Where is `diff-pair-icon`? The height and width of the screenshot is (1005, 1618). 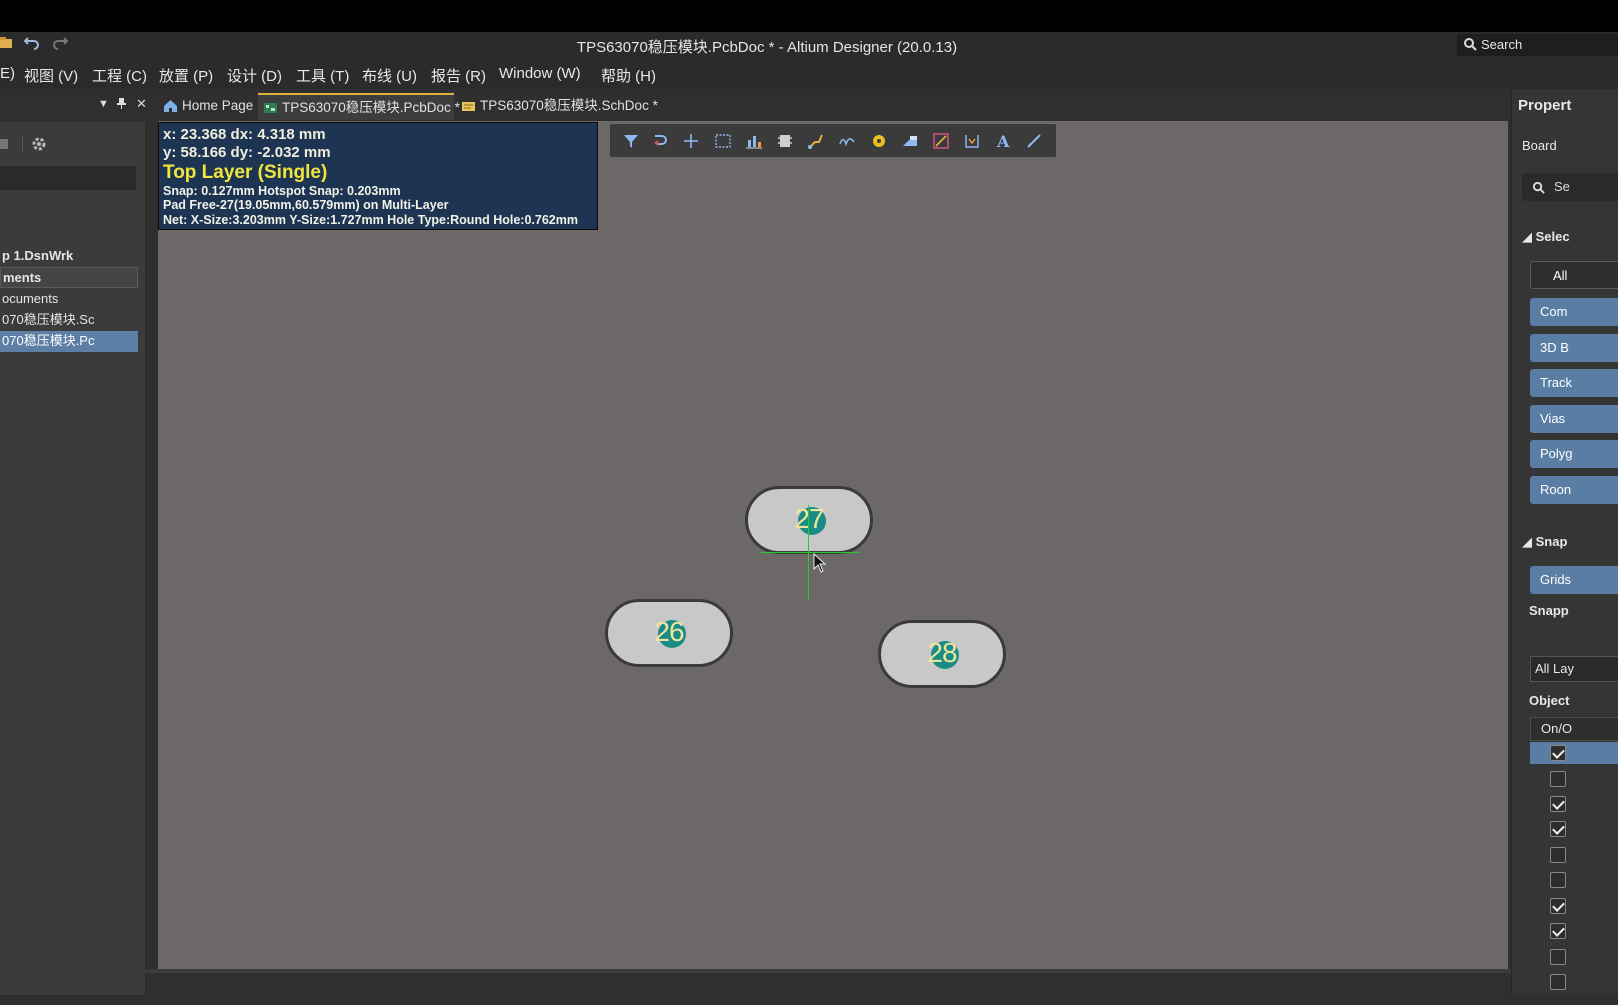 diff-pair-icon is located at coordinates (847, 141).